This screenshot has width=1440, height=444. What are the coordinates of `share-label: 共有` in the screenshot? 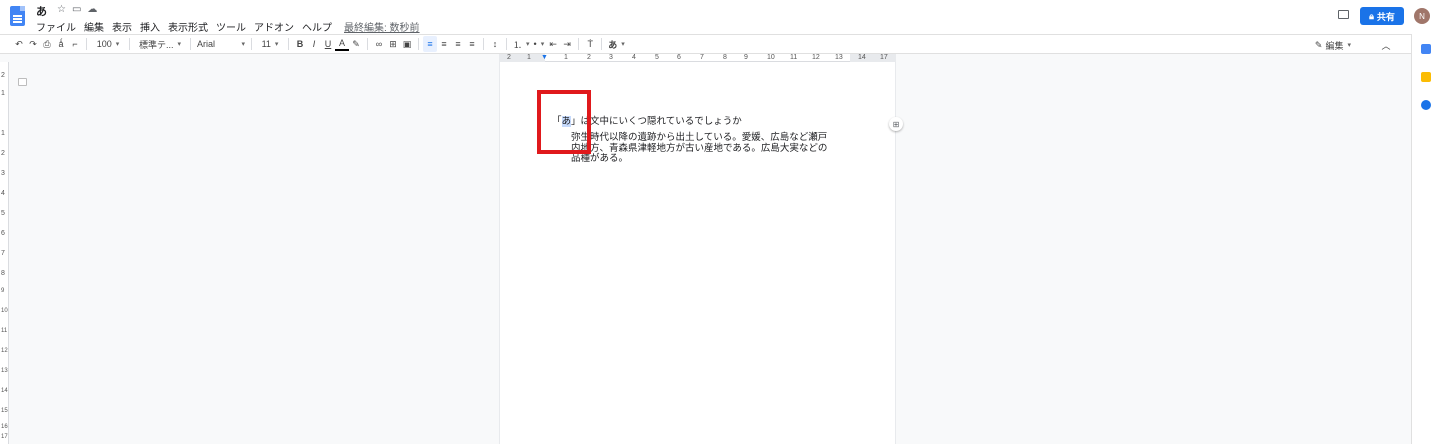 It's located at (1385, 16).